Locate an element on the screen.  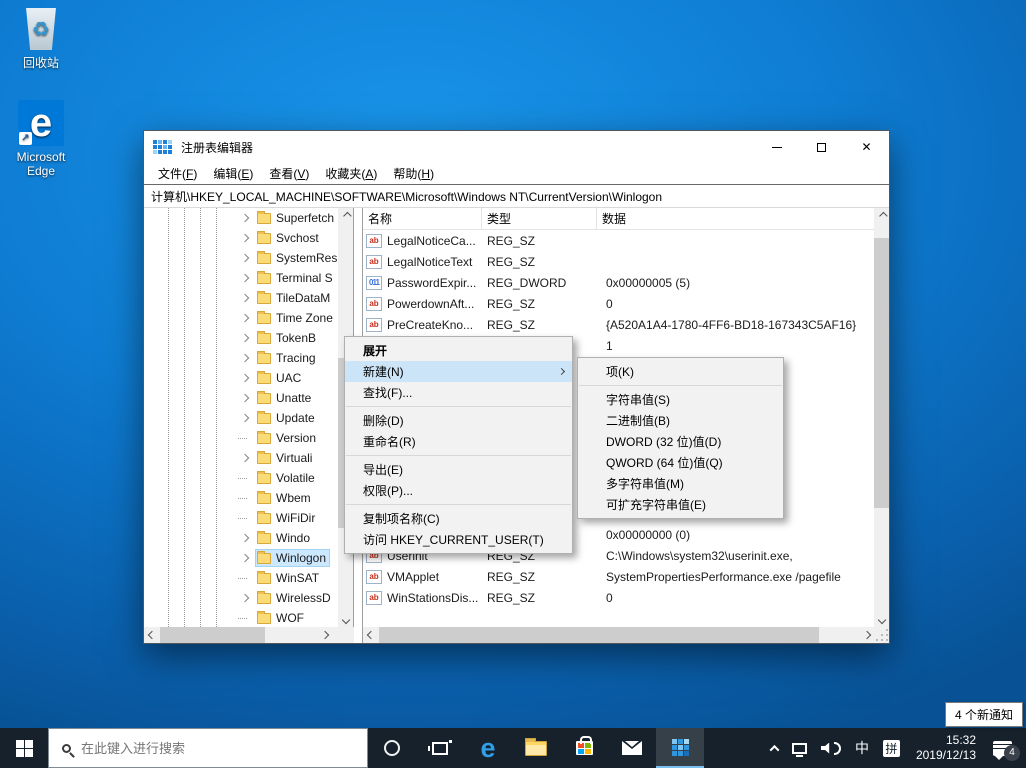
context-menu-item-export: 导出(E) is located at coordinates (458, 469).